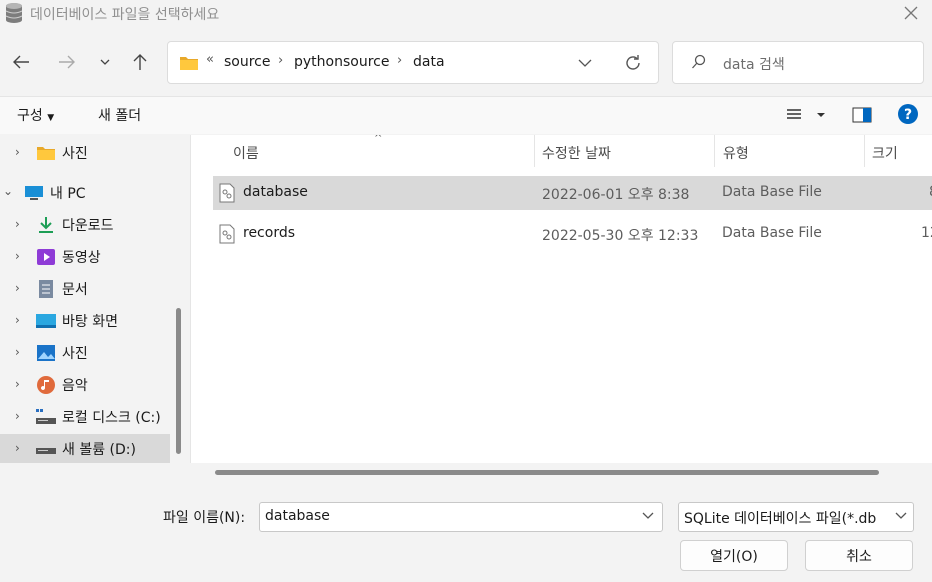 The height and width of the screenshot is (582, 932). I want to click on sidebar-item-label: 문서, so click(75, 290).